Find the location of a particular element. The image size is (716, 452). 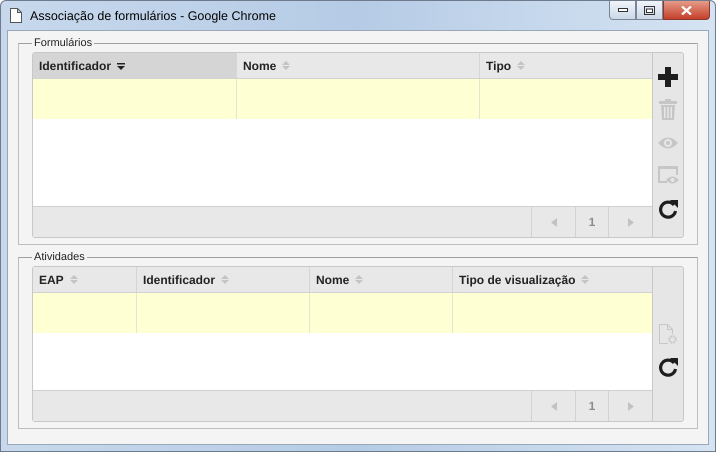

table-row is located at coordinates (342, 313).